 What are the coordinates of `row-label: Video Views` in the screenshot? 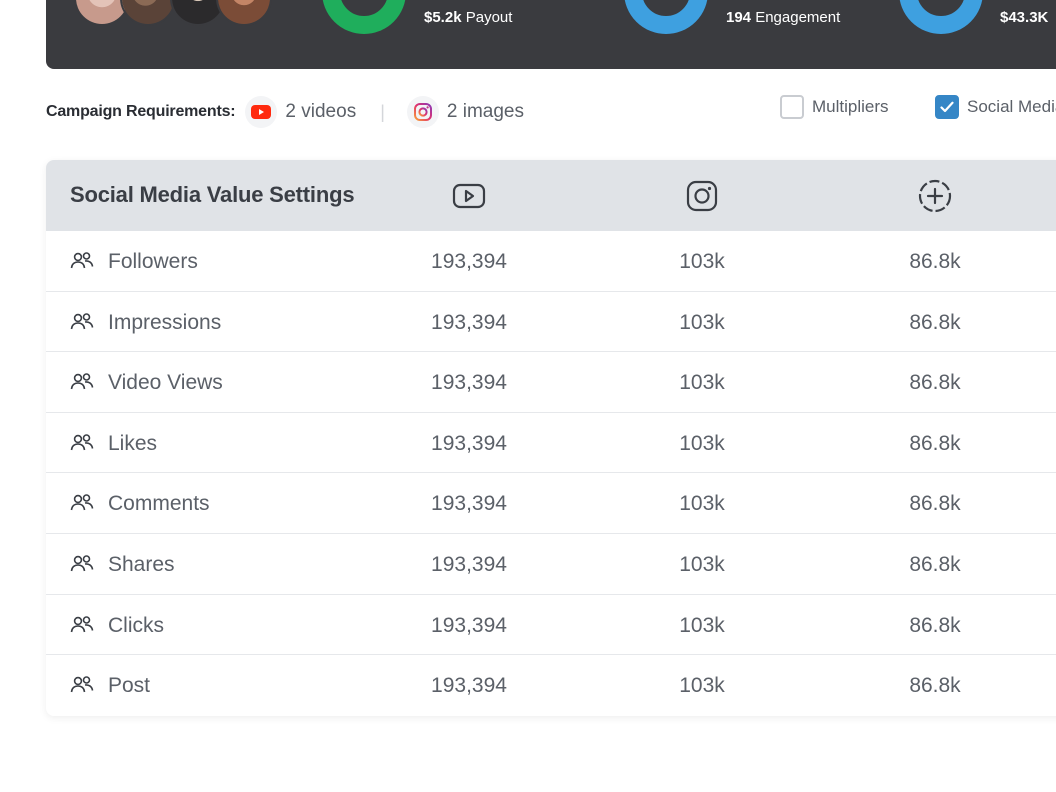 It's located at (165, 383).